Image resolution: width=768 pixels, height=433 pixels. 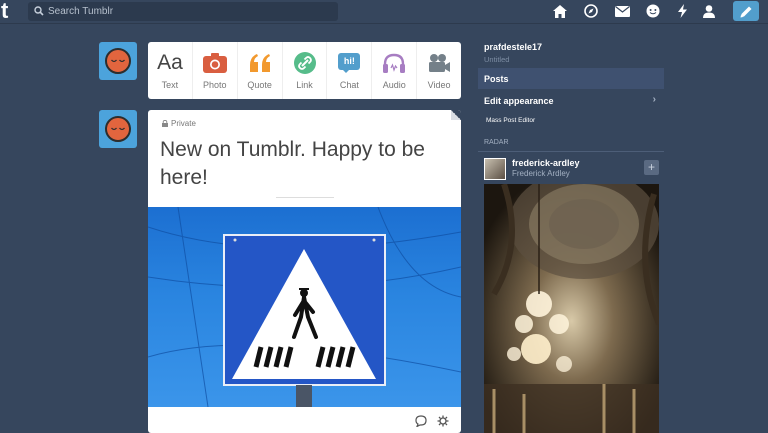 What do you see at coordinates (304, 85) in the screenshot?
I see `post-type-label: Link` at bounding box center [304, 85].